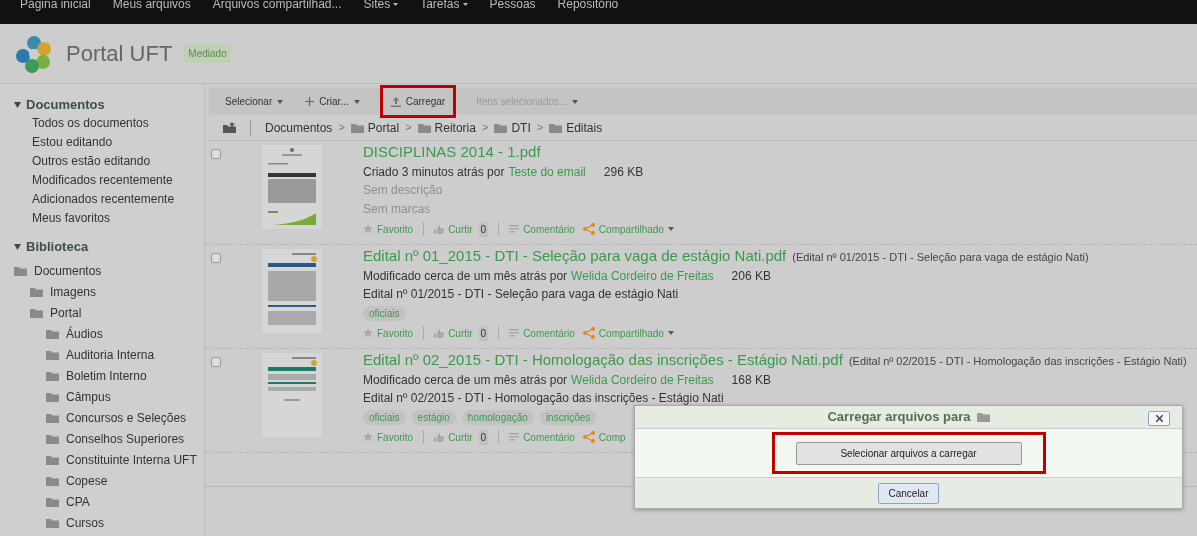  Describe the element at coordinates (299, 127) in the screenshot. I see `breadcrumb-link: Documentos` at that location.